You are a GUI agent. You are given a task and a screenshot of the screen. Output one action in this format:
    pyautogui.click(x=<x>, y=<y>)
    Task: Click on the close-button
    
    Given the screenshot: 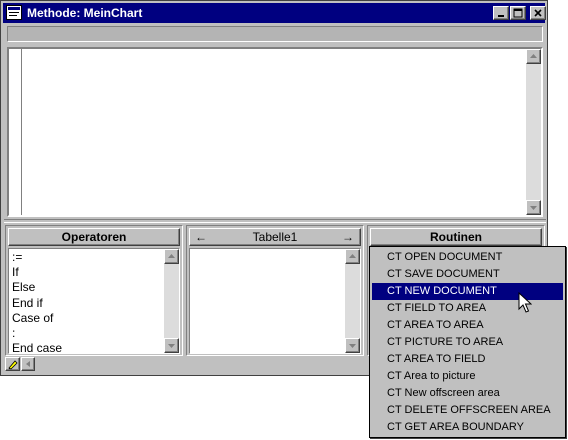 What is the action you would take?
    pyautogui.click(x=538, y=13)
    